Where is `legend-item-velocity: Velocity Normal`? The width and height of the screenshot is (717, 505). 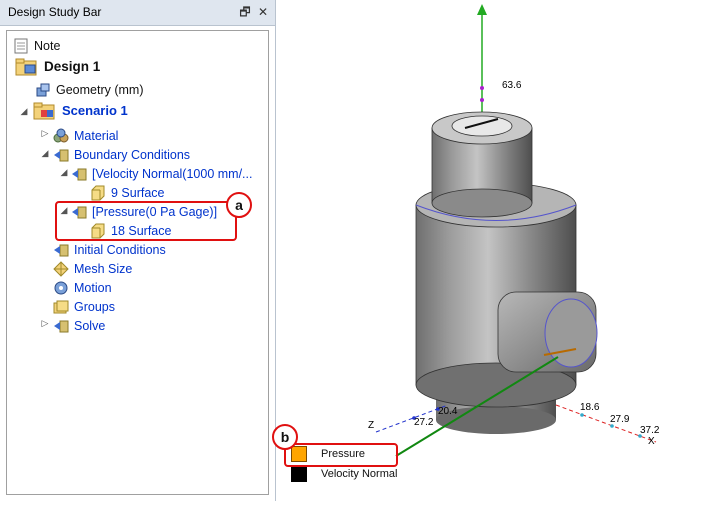
legend-item-velocity: Velocity Normal is located at coordinates (344, 474).